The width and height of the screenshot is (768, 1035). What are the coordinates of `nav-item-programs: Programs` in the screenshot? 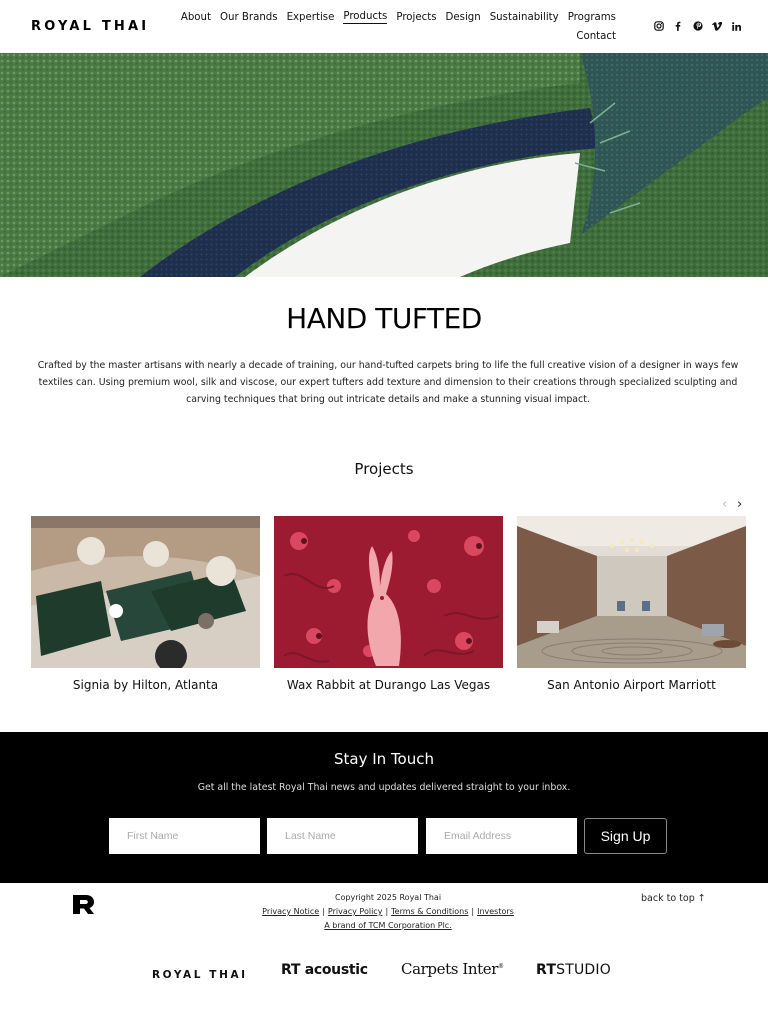 It's located at (592, 17).